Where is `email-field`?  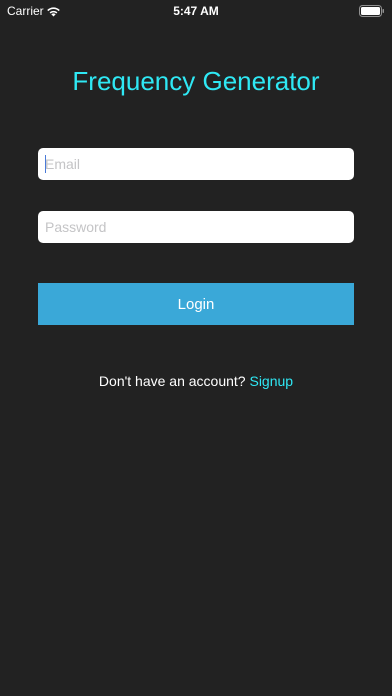
email-field is located at coordinates (196, 164).